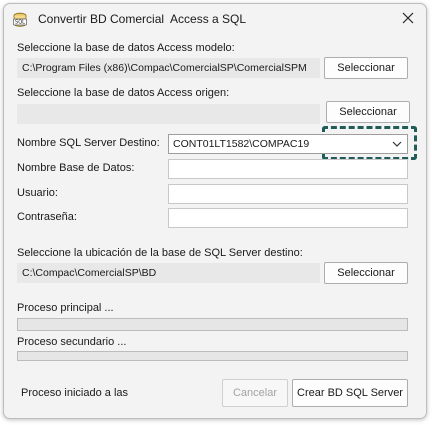  I want to click on sql-database-icon: SQL, so click(20, 20).